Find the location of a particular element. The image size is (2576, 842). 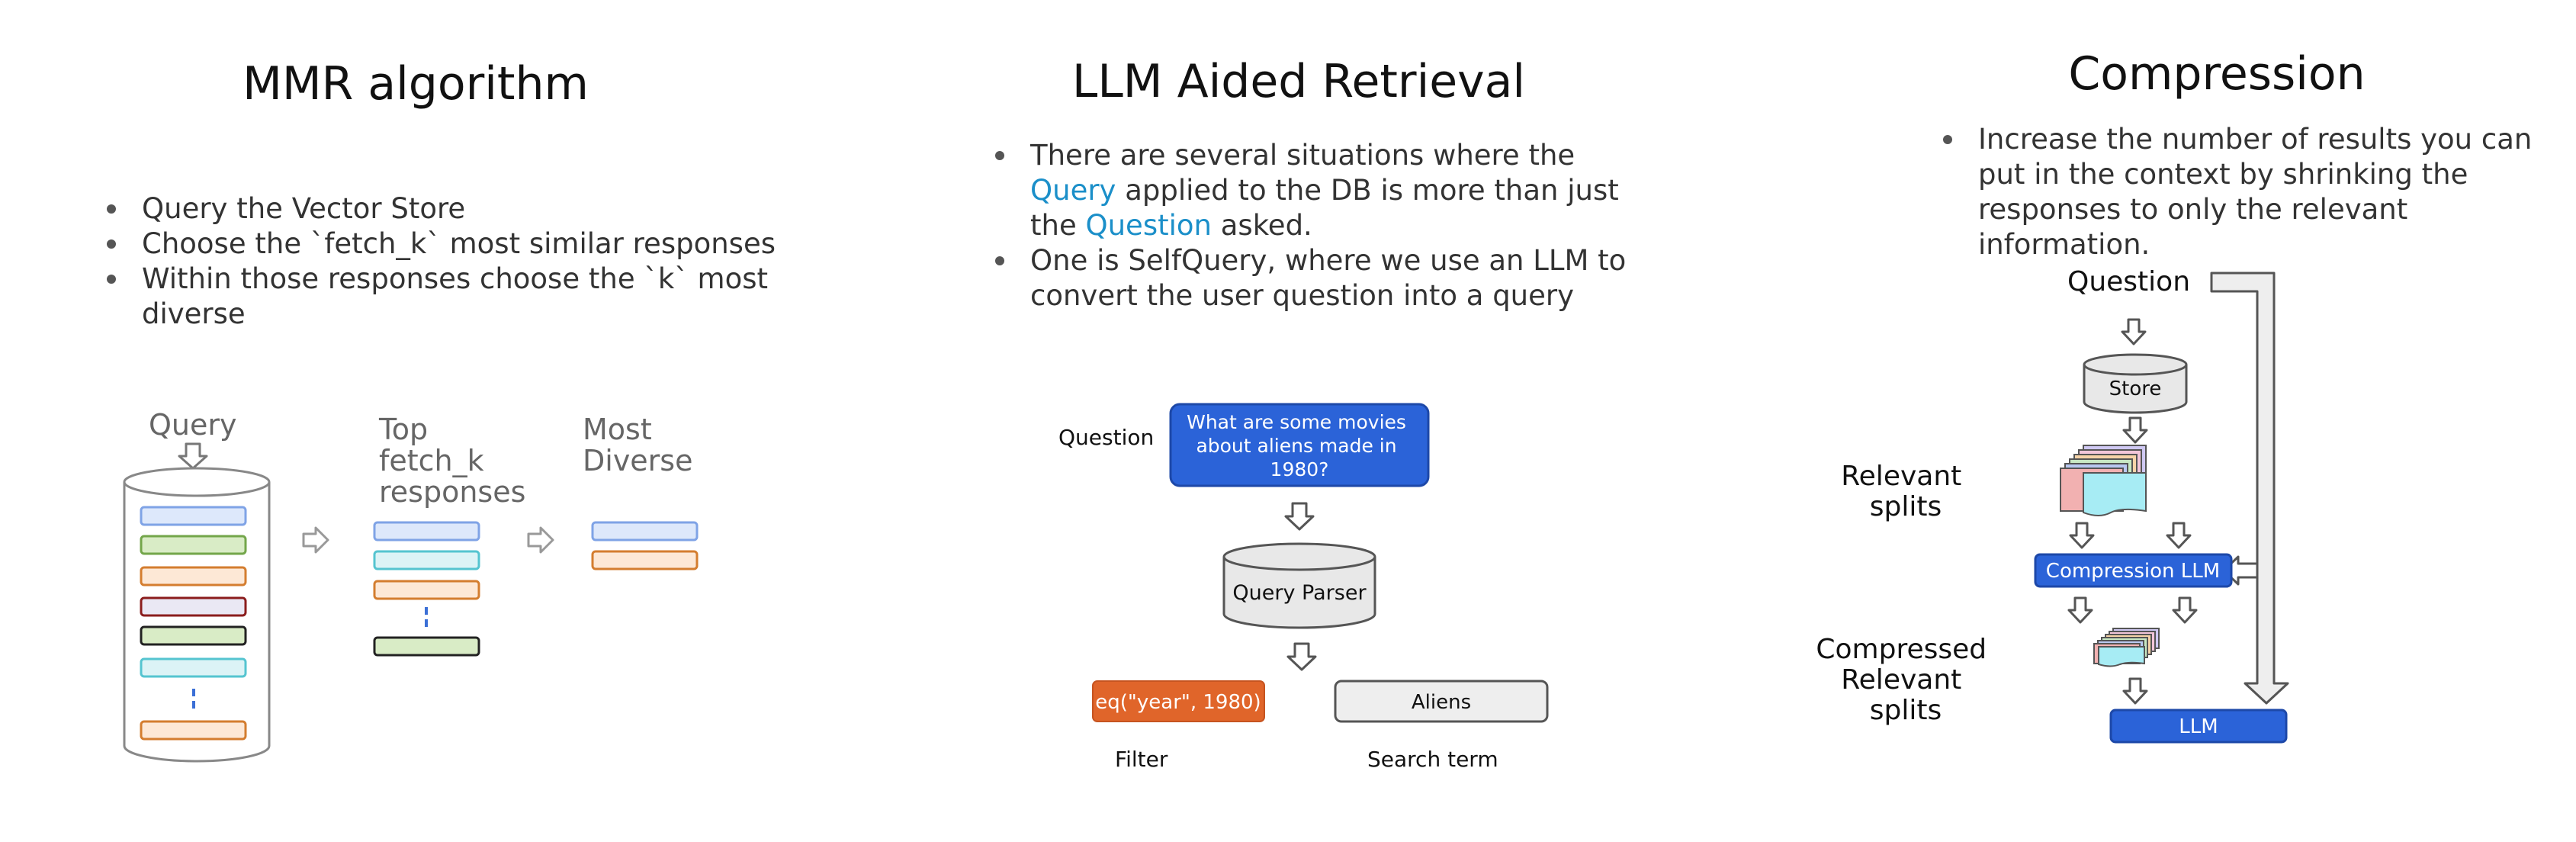

bypass-arrow is located at coordinates (2249, 488).